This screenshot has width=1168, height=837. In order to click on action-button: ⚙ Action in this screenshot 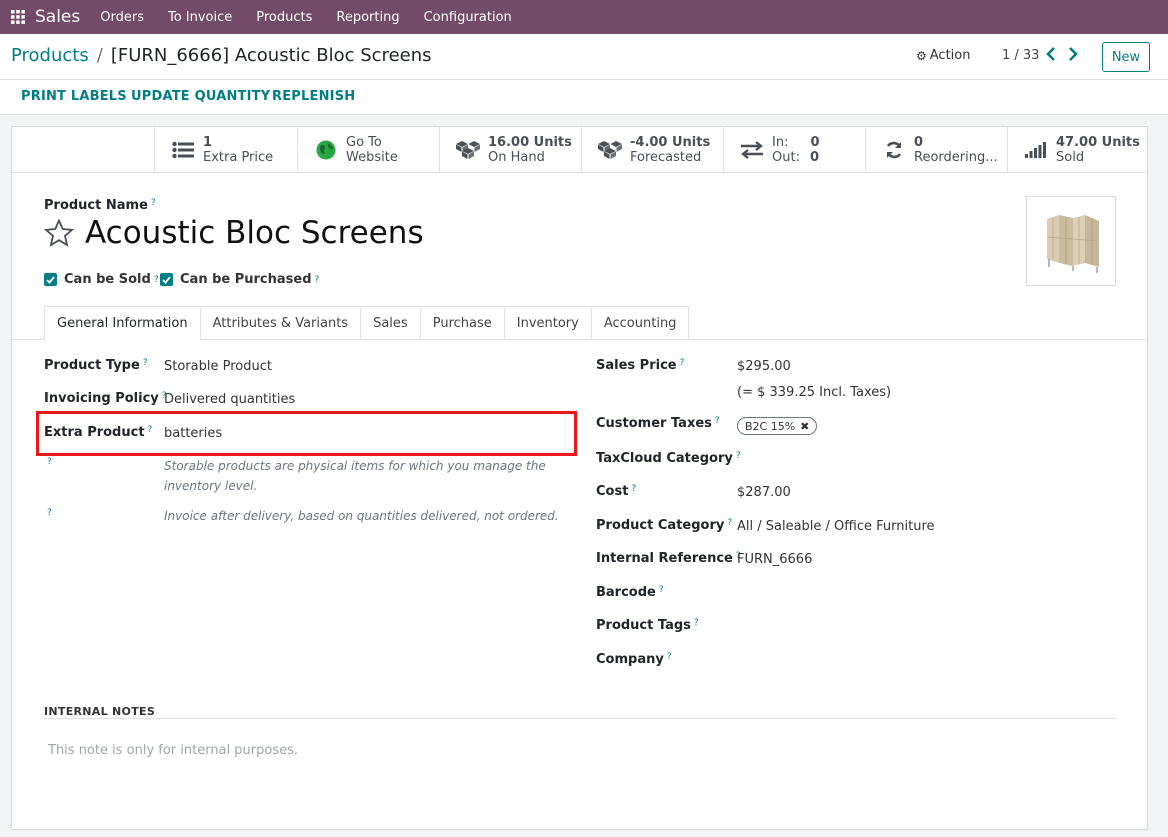, I will do `click(943, 55)`.